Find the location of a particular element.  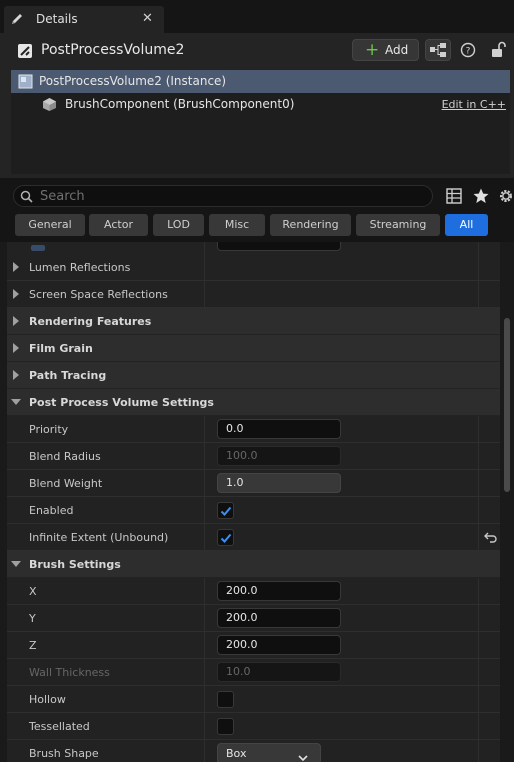

enabled-checkbox is located at coordinates (225, 510).